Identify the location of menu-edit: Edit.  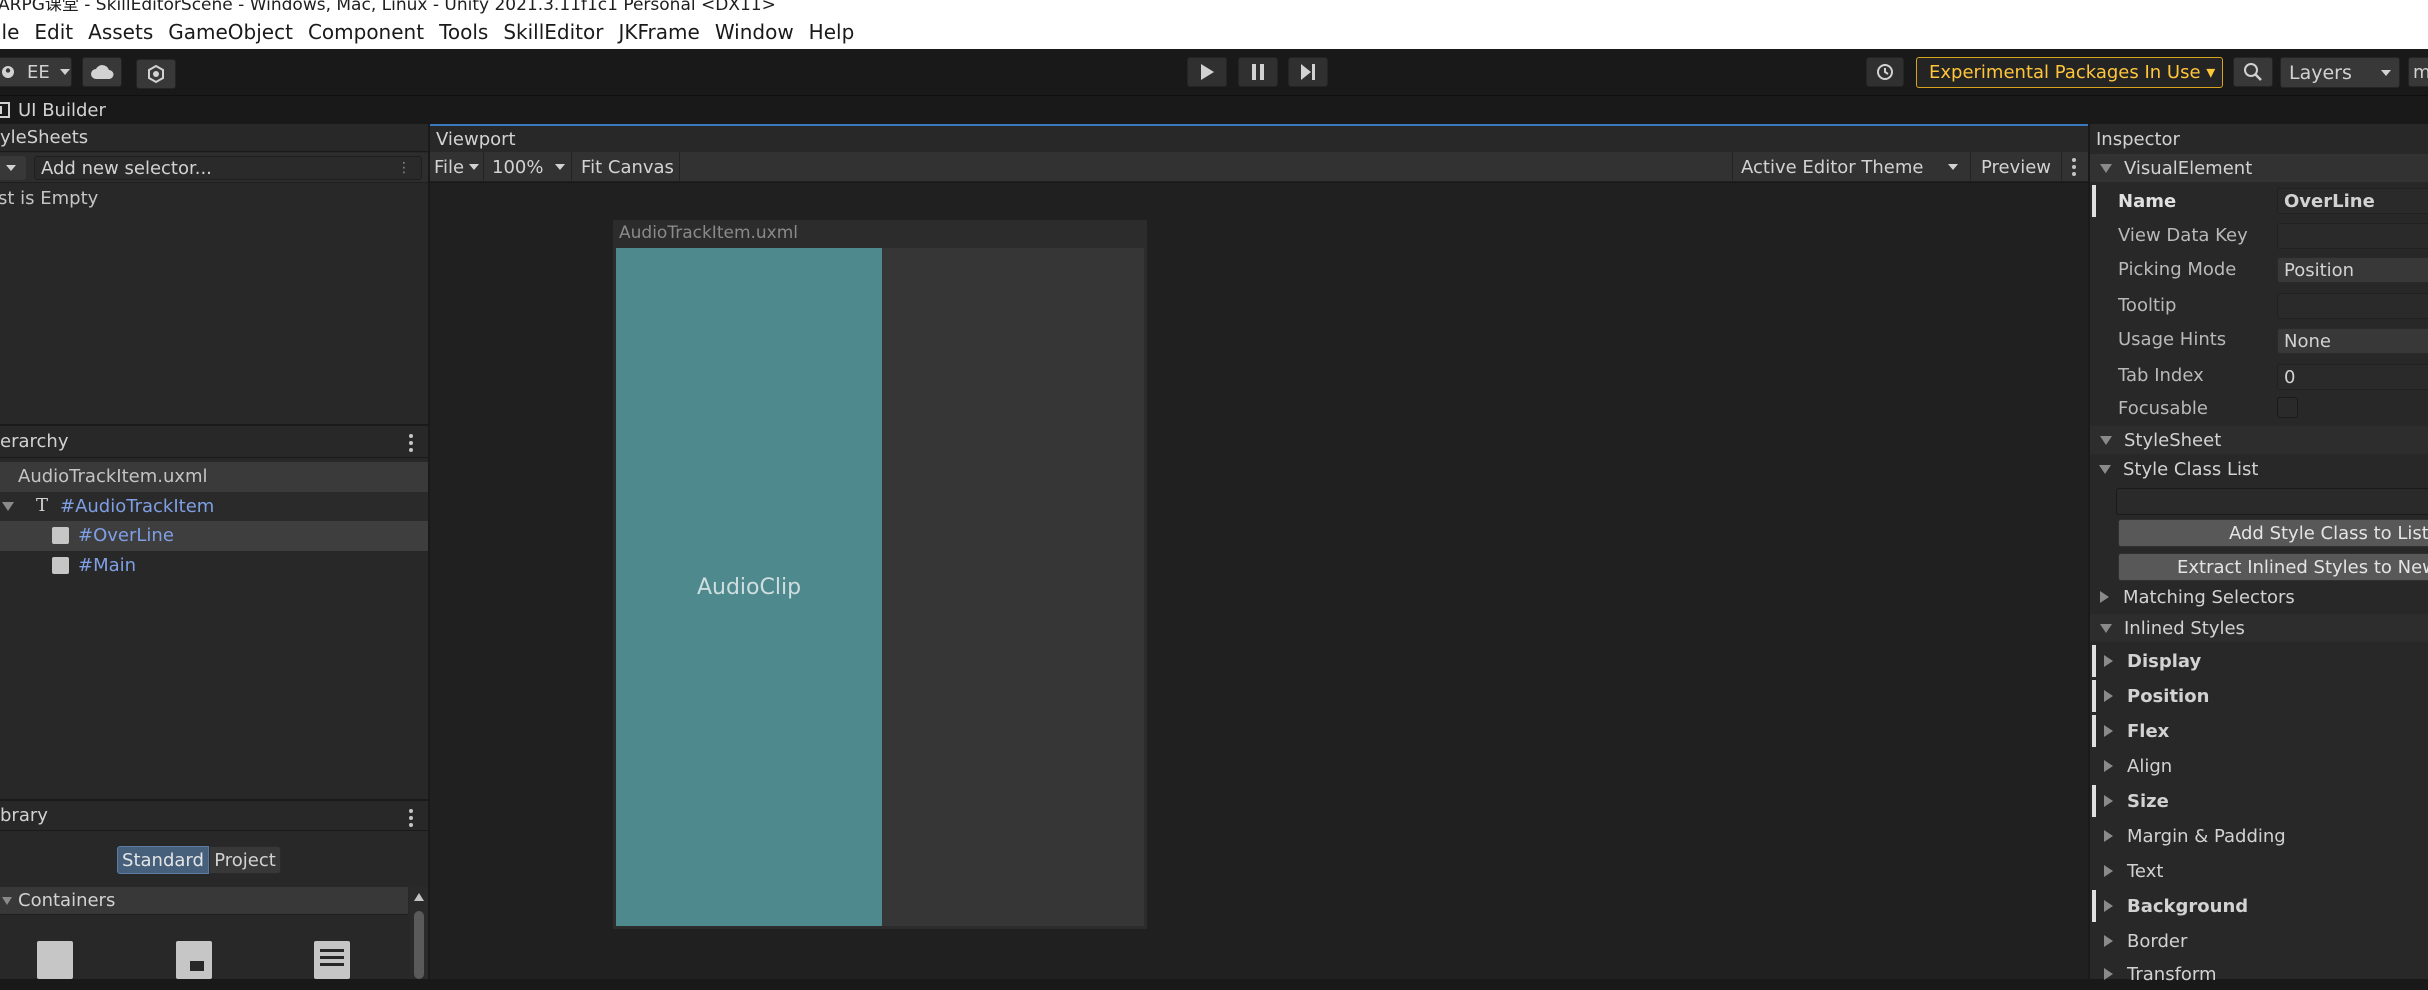
(53, 32).